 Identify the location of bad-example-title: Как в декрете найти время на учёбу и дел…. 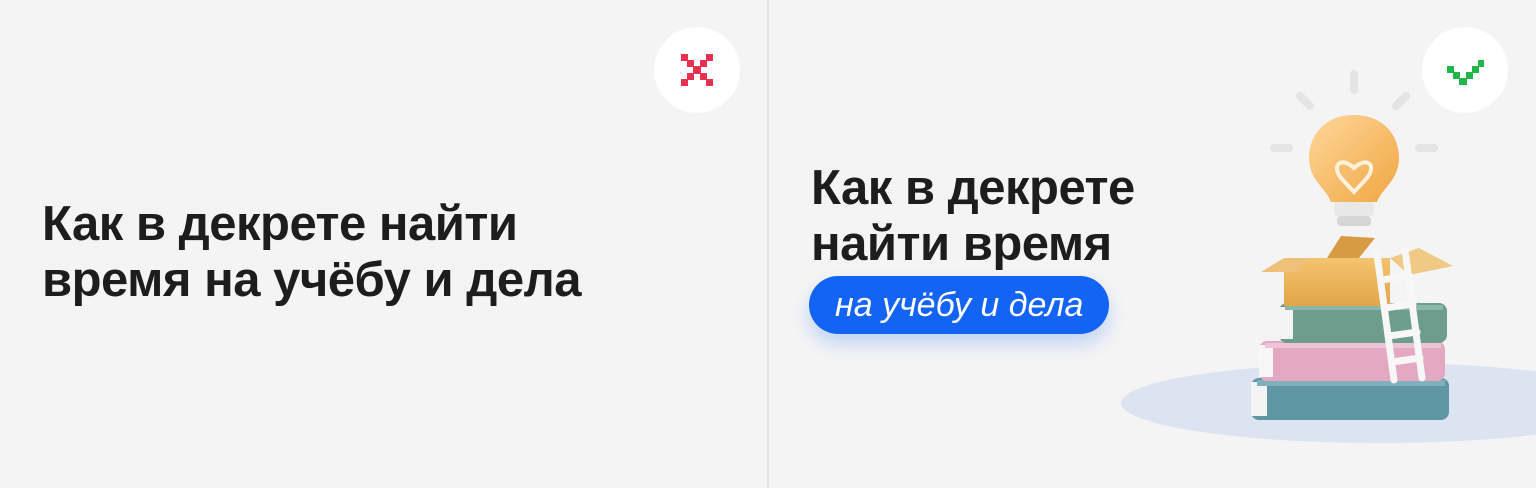
(311, 252).